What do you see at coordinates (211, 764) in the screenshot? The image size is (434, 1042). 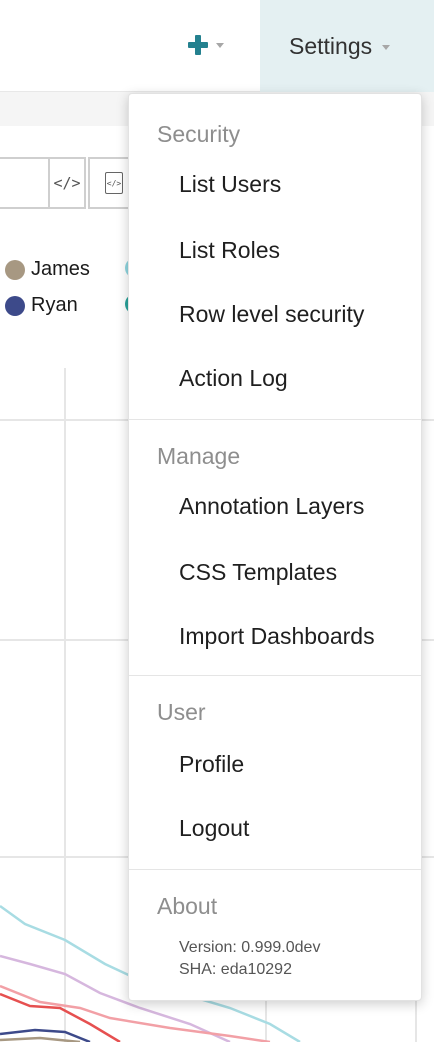 I see `menu-item-profile: Profile` at bounding box center [211, 764].